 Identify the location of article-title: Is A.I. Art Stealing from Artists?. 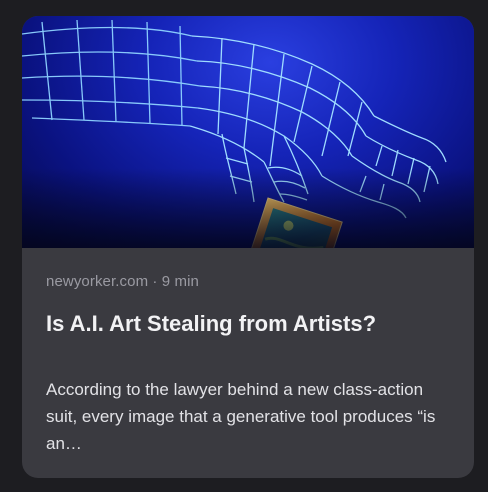
(246, 324).